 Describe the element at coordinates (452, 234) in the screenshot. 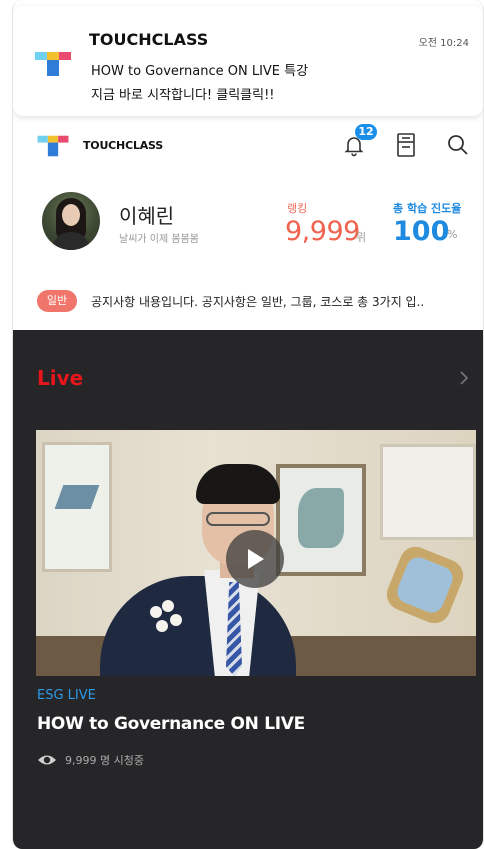

I see `progress-unit: %` at that location.